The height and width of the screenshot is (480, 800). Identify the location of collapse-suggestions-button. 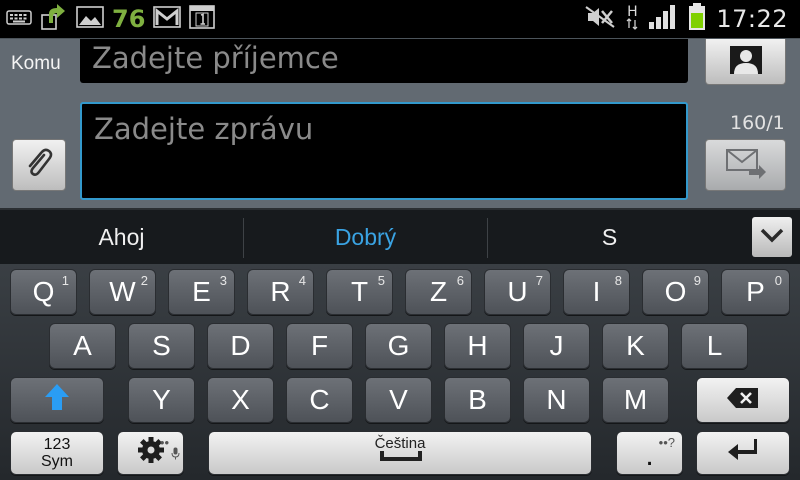
(772, 237).